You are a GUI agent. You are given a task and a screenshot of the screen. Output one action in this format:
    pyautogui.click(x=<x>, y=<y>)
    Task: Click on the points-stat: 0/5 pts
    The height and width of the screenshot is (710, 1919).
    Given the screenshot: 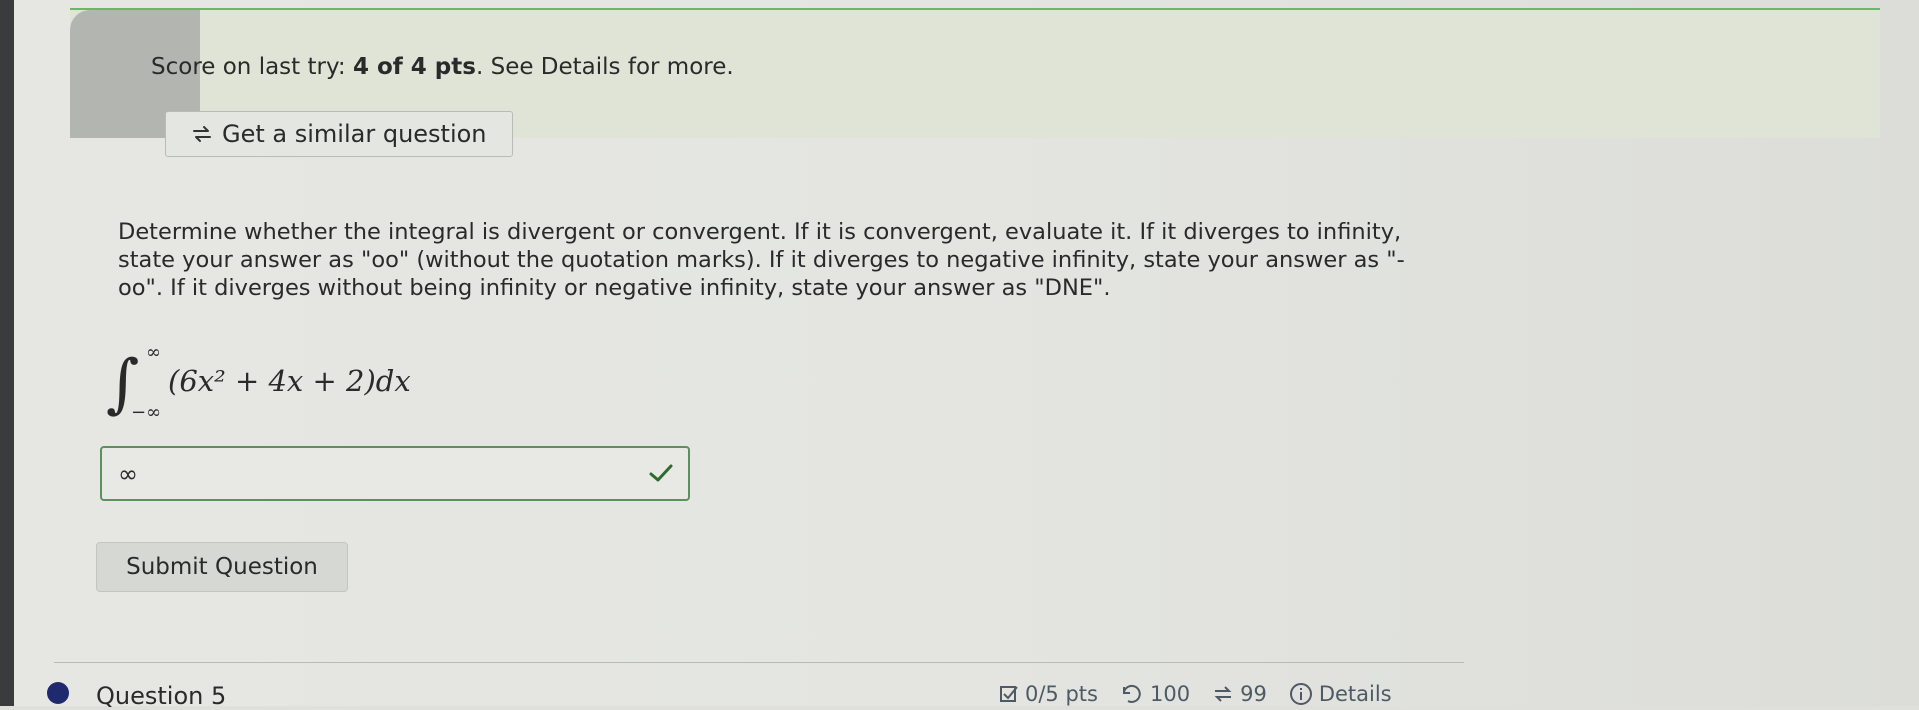 What is the action you would take?
    pyautogui.click(x=1048, y=694)
    